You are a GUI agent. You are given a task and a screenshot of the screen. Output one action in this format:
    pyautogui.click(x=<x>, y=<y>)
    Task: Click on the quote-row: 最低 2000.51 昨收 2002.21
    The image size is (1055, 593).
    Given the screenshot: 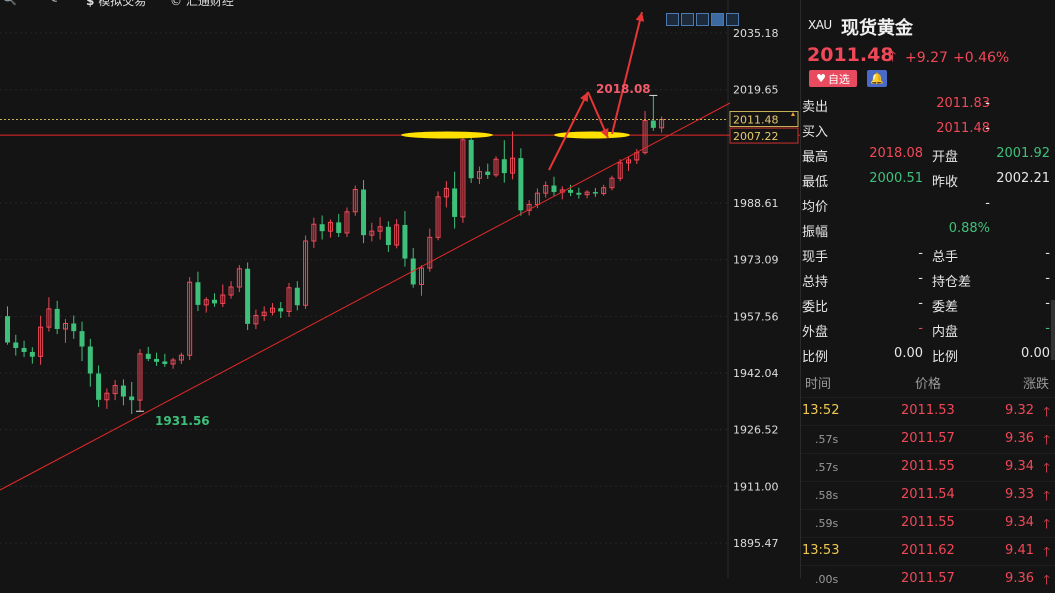 What is the action you would take?
    pyautogui.click(x=928, y=179)
    